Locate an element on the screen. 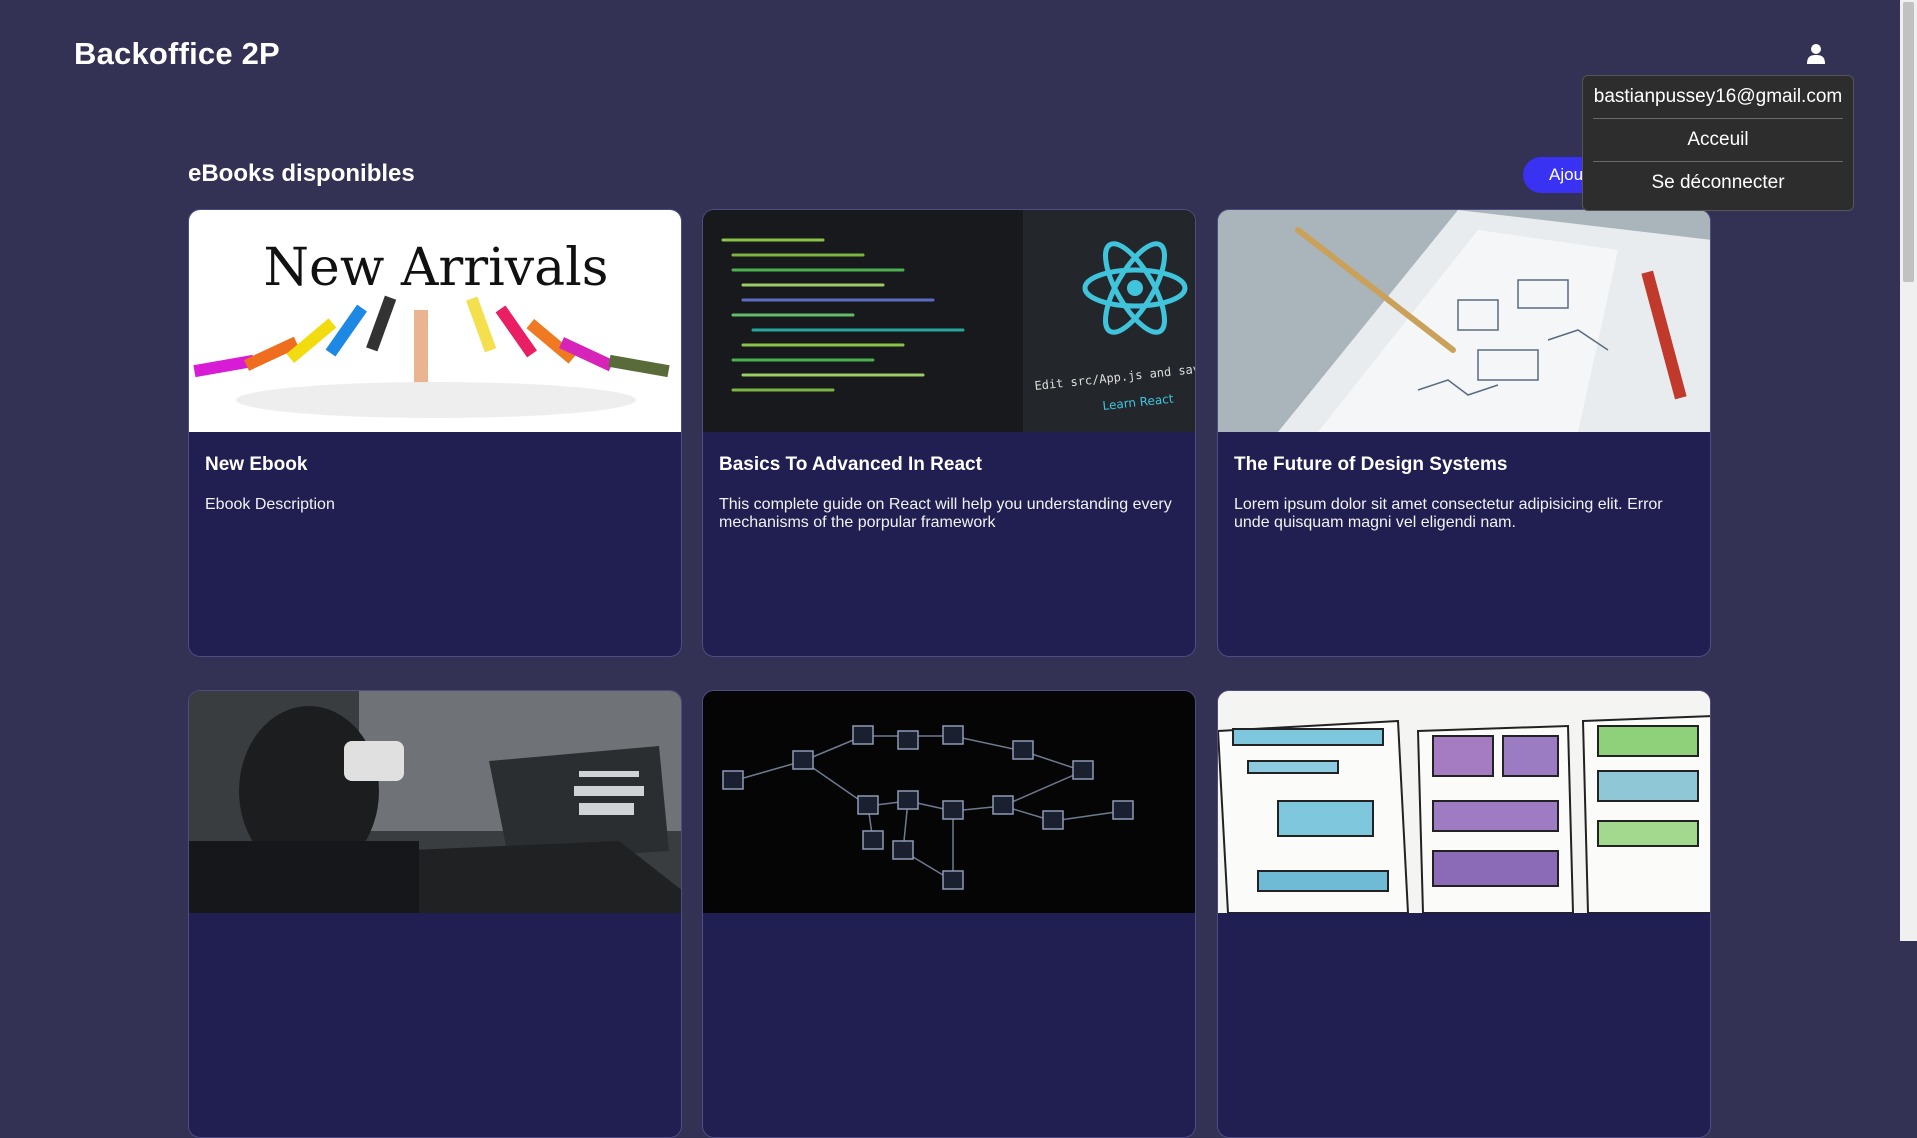 The width and height of the screenshot is (1917, 1138). ebook-title: Basics To Advanced In React is located at coordinates (850, 464).